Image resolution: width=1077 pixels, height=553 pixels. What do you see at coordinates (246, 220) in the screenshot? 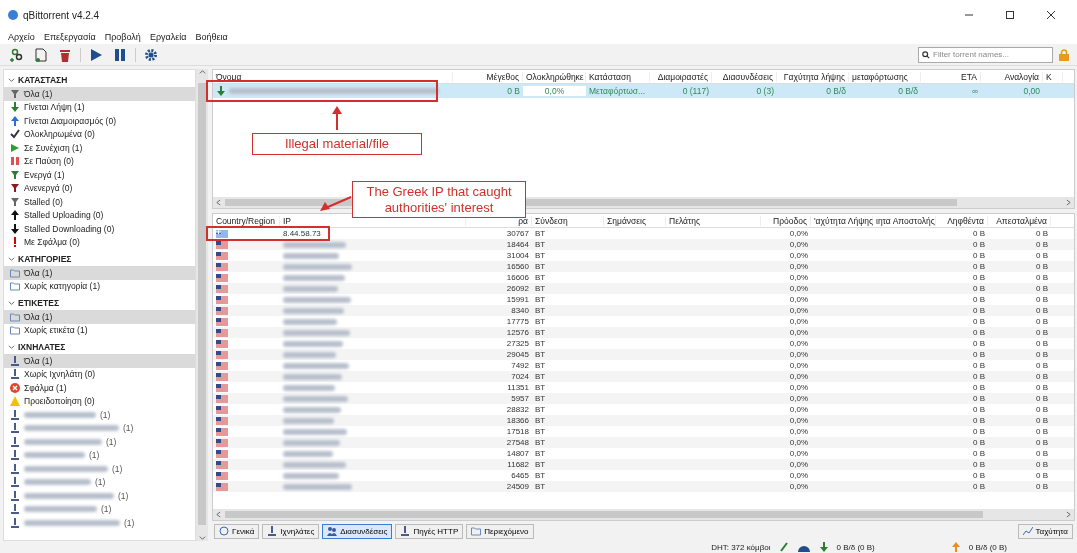
I see `column-header: Country/Region` at bounding box center [246, 220].